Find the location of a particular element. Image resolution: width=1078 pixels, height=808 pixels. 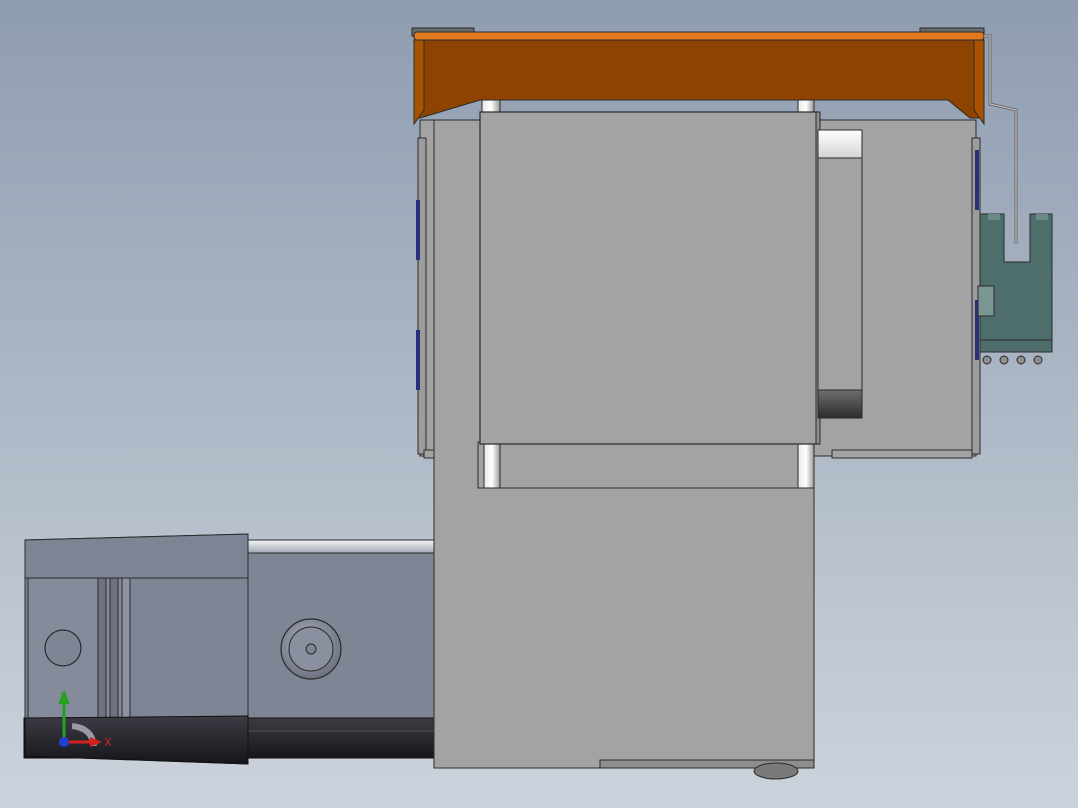

end-plate-hole is located at coordinates (63, 648).